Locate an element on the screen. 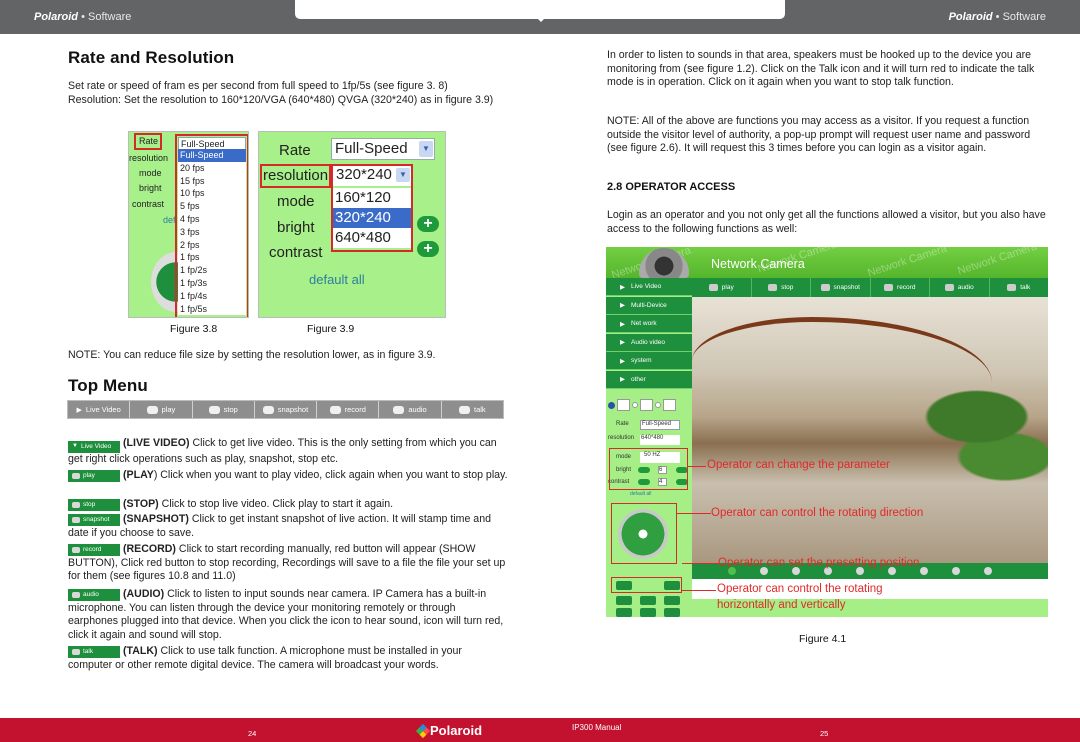  menu-item-label: talk is located at coordinates (479, 409).